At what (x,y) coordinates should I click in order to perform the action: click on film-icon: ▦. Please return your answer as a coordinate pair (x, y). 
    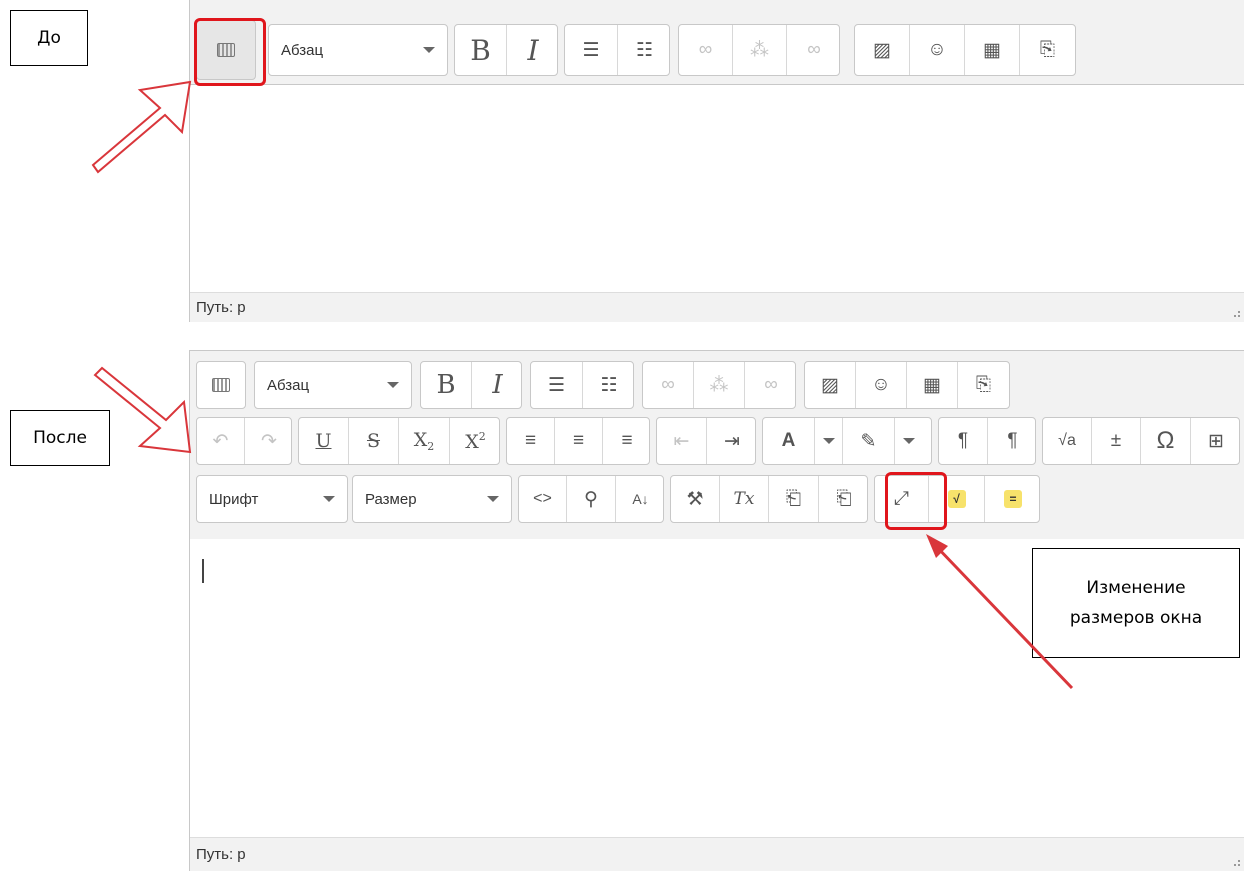
    Looking at the image, I should click on (992, 50).